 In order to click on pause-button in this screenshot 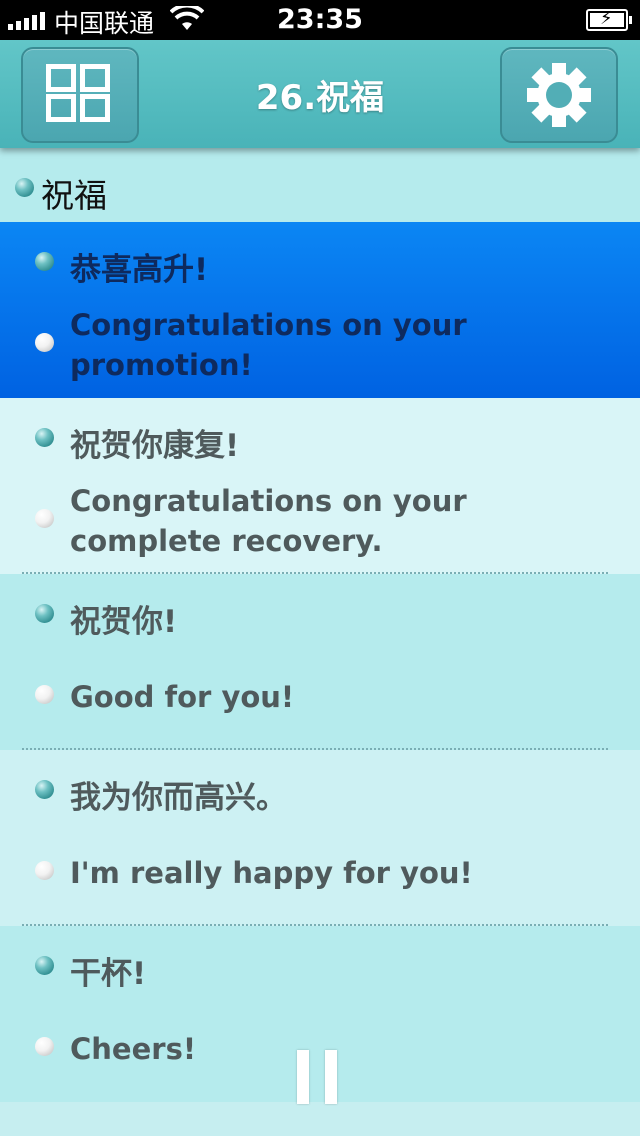, I will do `click(318, 1077)`.